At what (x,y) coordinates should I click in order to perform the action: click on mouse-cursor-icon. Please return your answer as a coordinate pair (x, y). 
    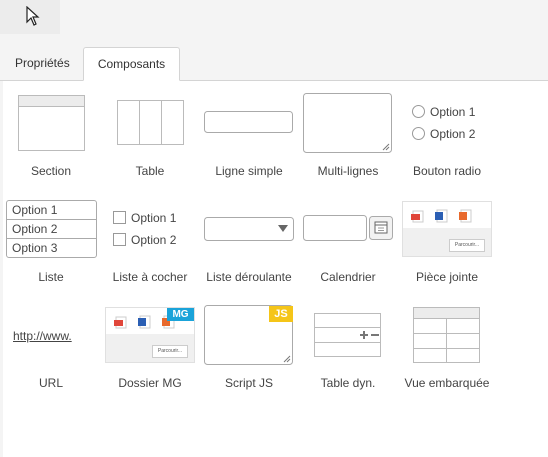
    Looking at the image, I should click on (33, 16).